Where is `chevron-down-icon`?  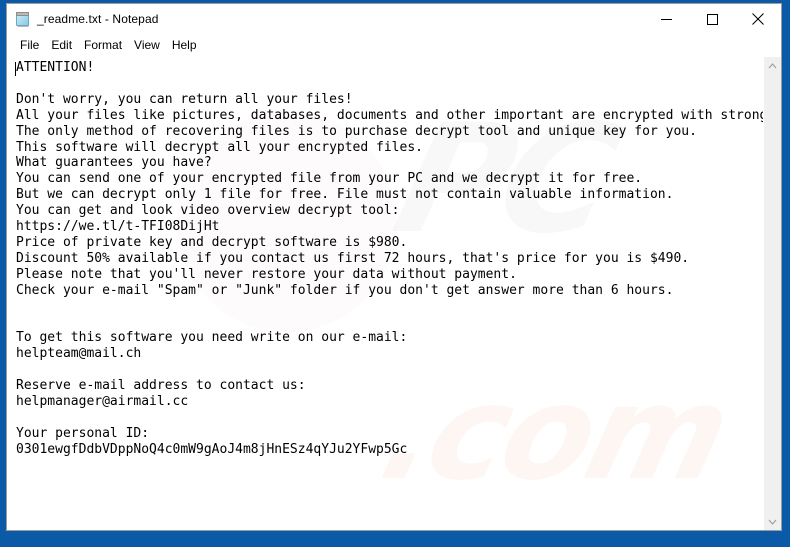
chevron-down-icon is located at coordinates (772, 522).